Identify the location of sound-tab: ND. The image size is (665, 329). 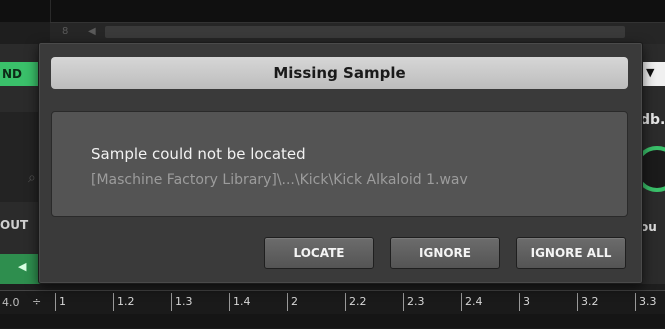
(21, 74).